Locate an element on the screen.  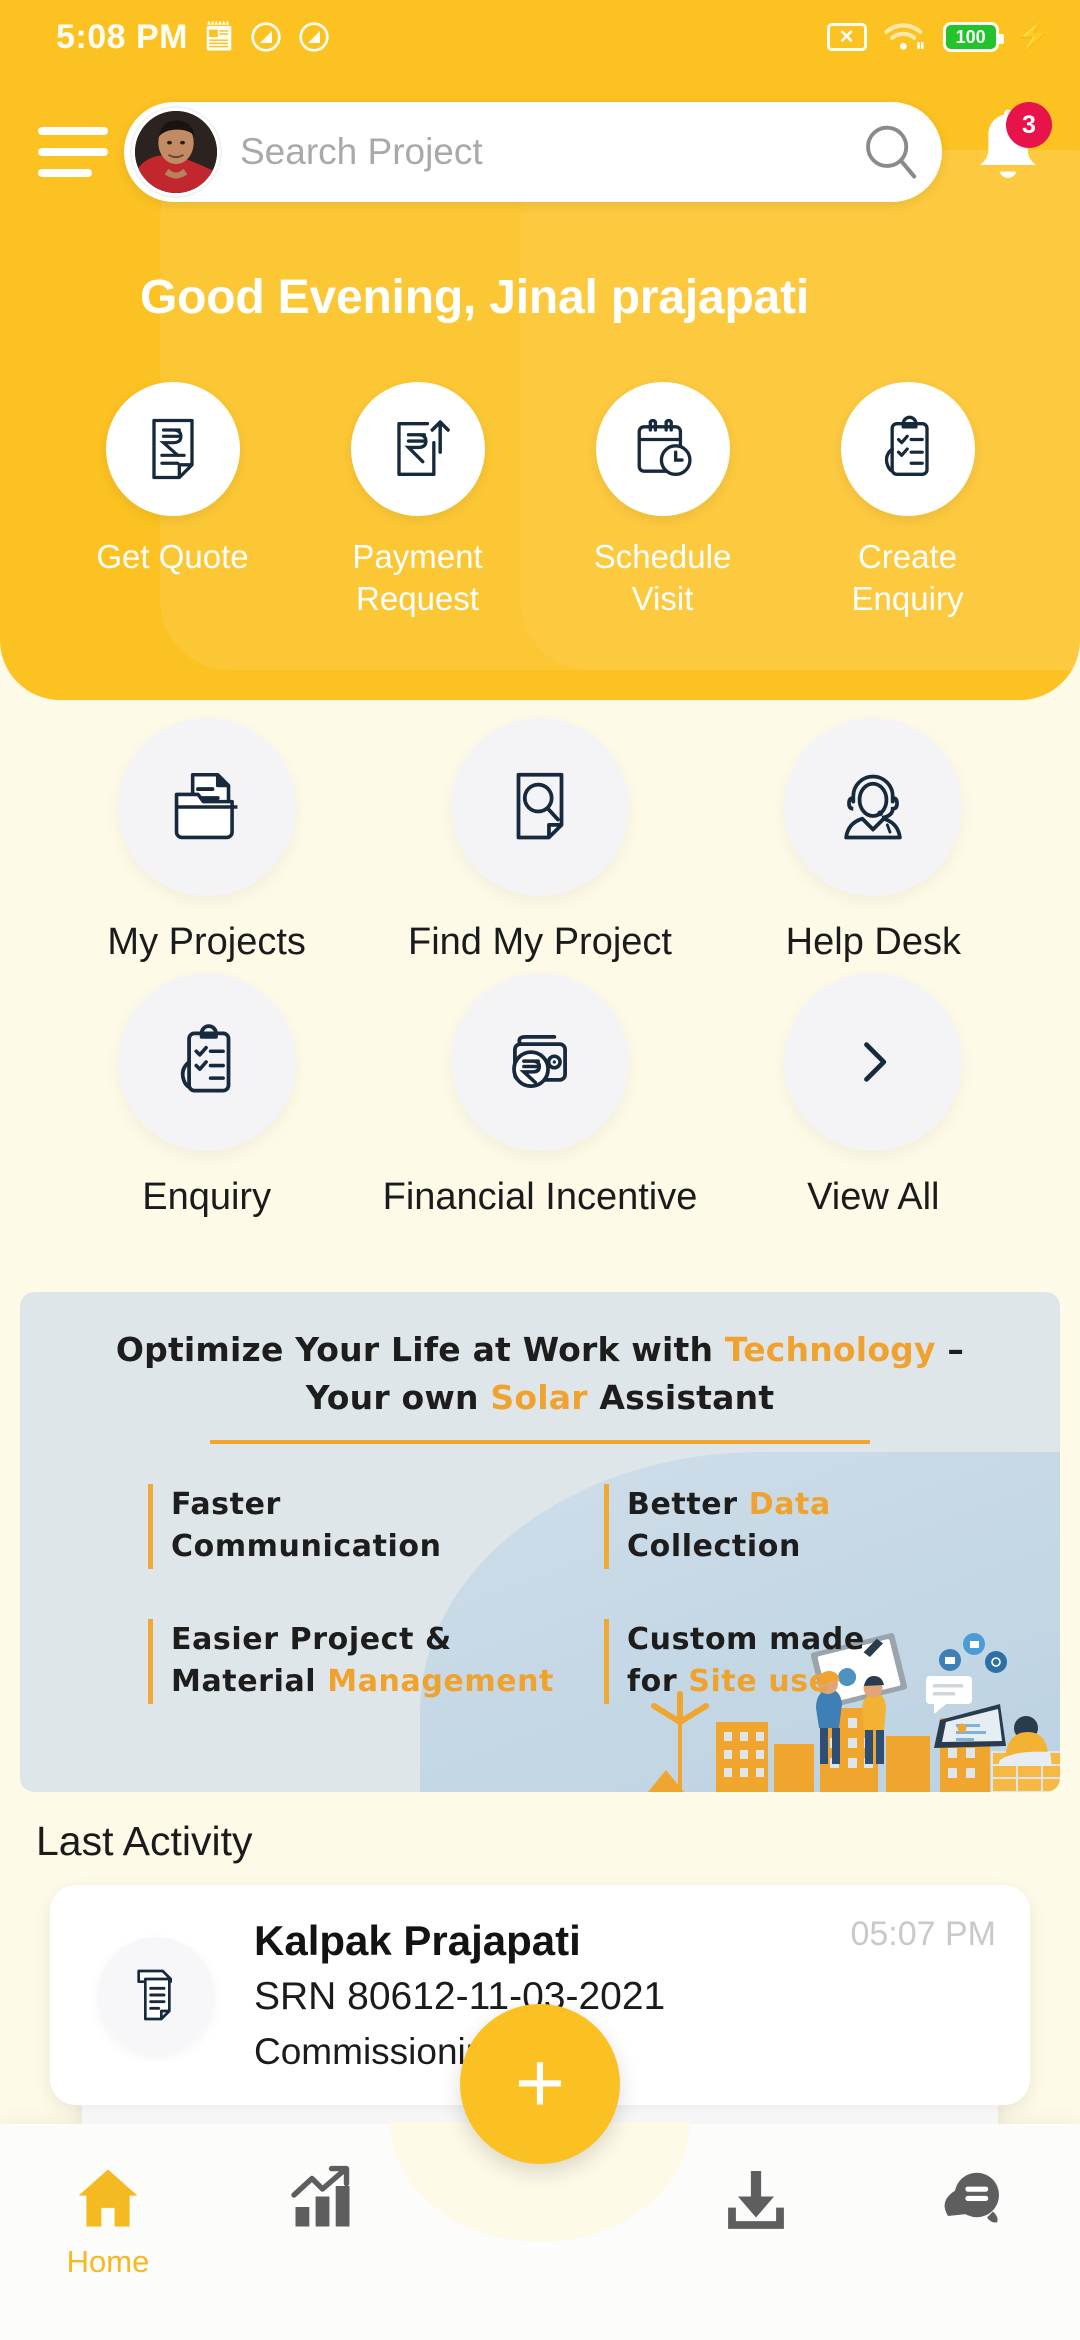
nav-item-reports is located at coordinates (324, 2203).